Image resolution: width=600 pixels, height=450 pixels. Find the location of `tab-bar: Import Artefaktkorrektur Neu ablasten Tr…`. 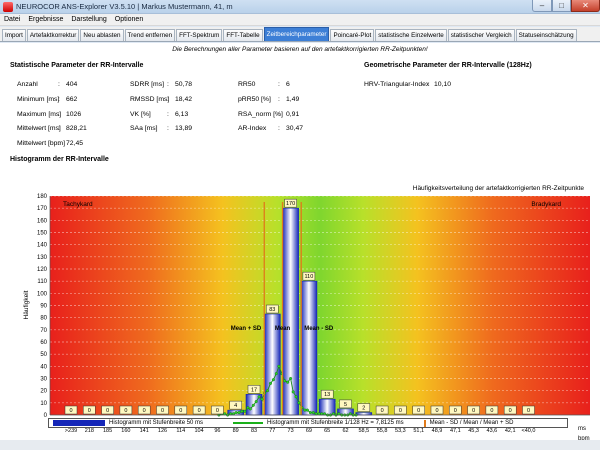

tab-bar: Import Artefaktkorrektur Neu ablasten Tr… is located at coordinates (300, 34).